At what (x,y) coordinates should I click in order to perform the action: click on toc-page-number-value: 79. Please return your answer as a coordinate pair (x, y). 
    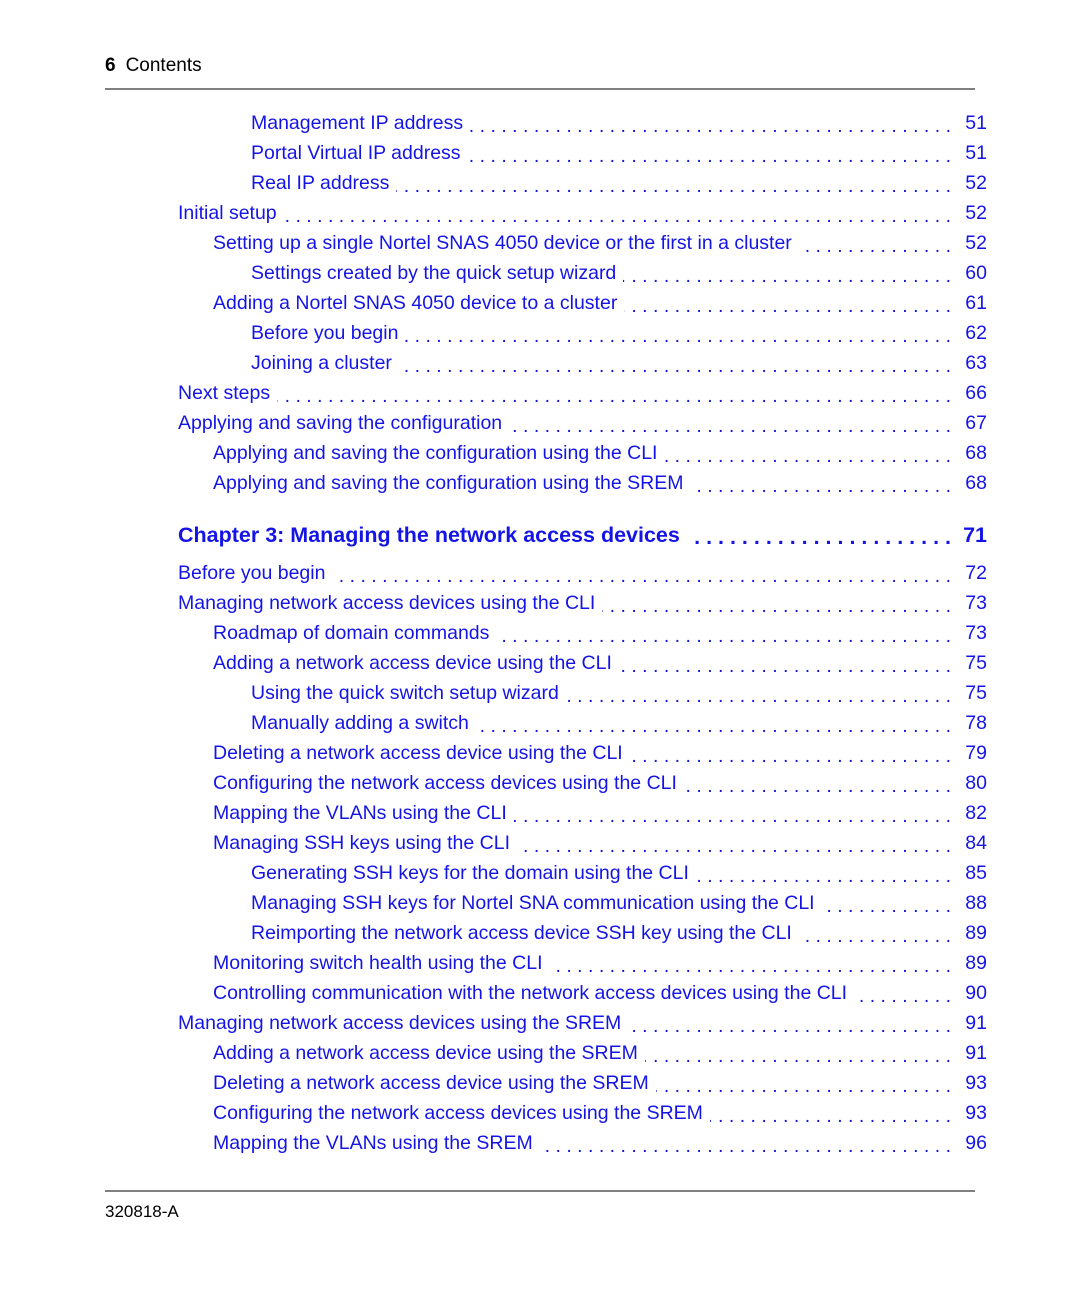
    Looking at the image, I should click on (976, 753).